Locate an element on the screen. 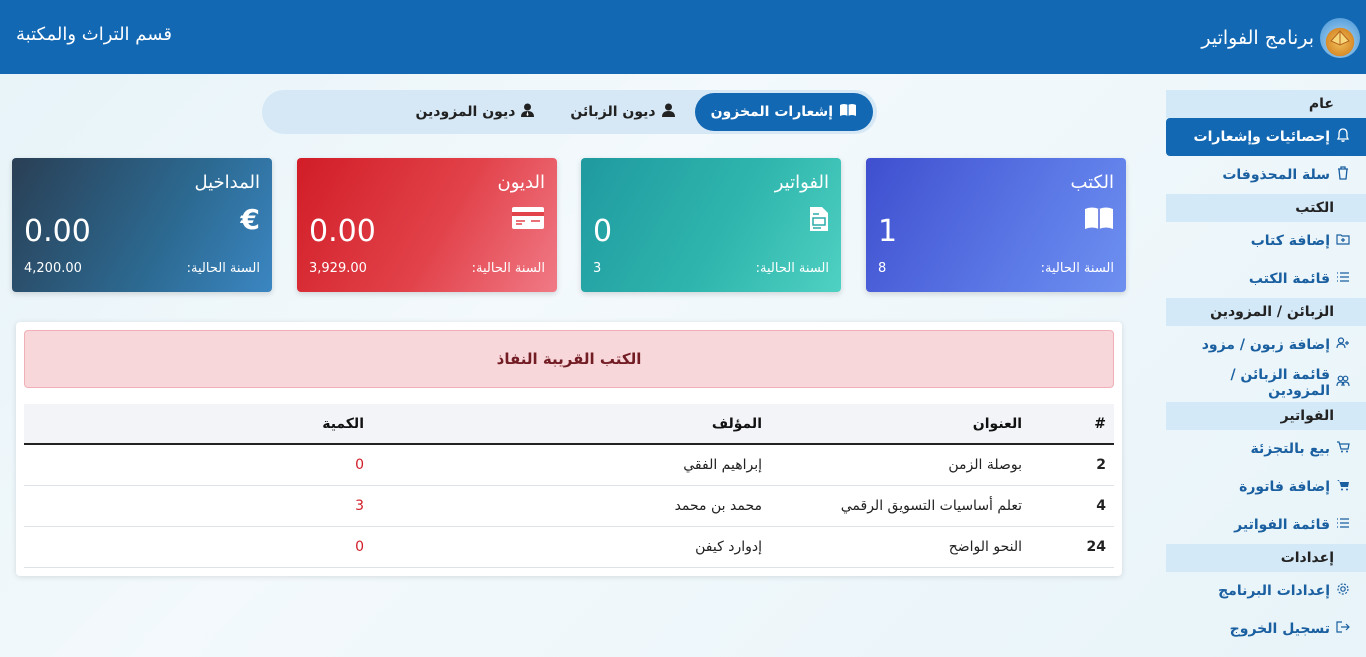 This screenshot has width=1366, height=657. tab-customer-debts: ديون الزبائن is located at coordinates (622, 112).